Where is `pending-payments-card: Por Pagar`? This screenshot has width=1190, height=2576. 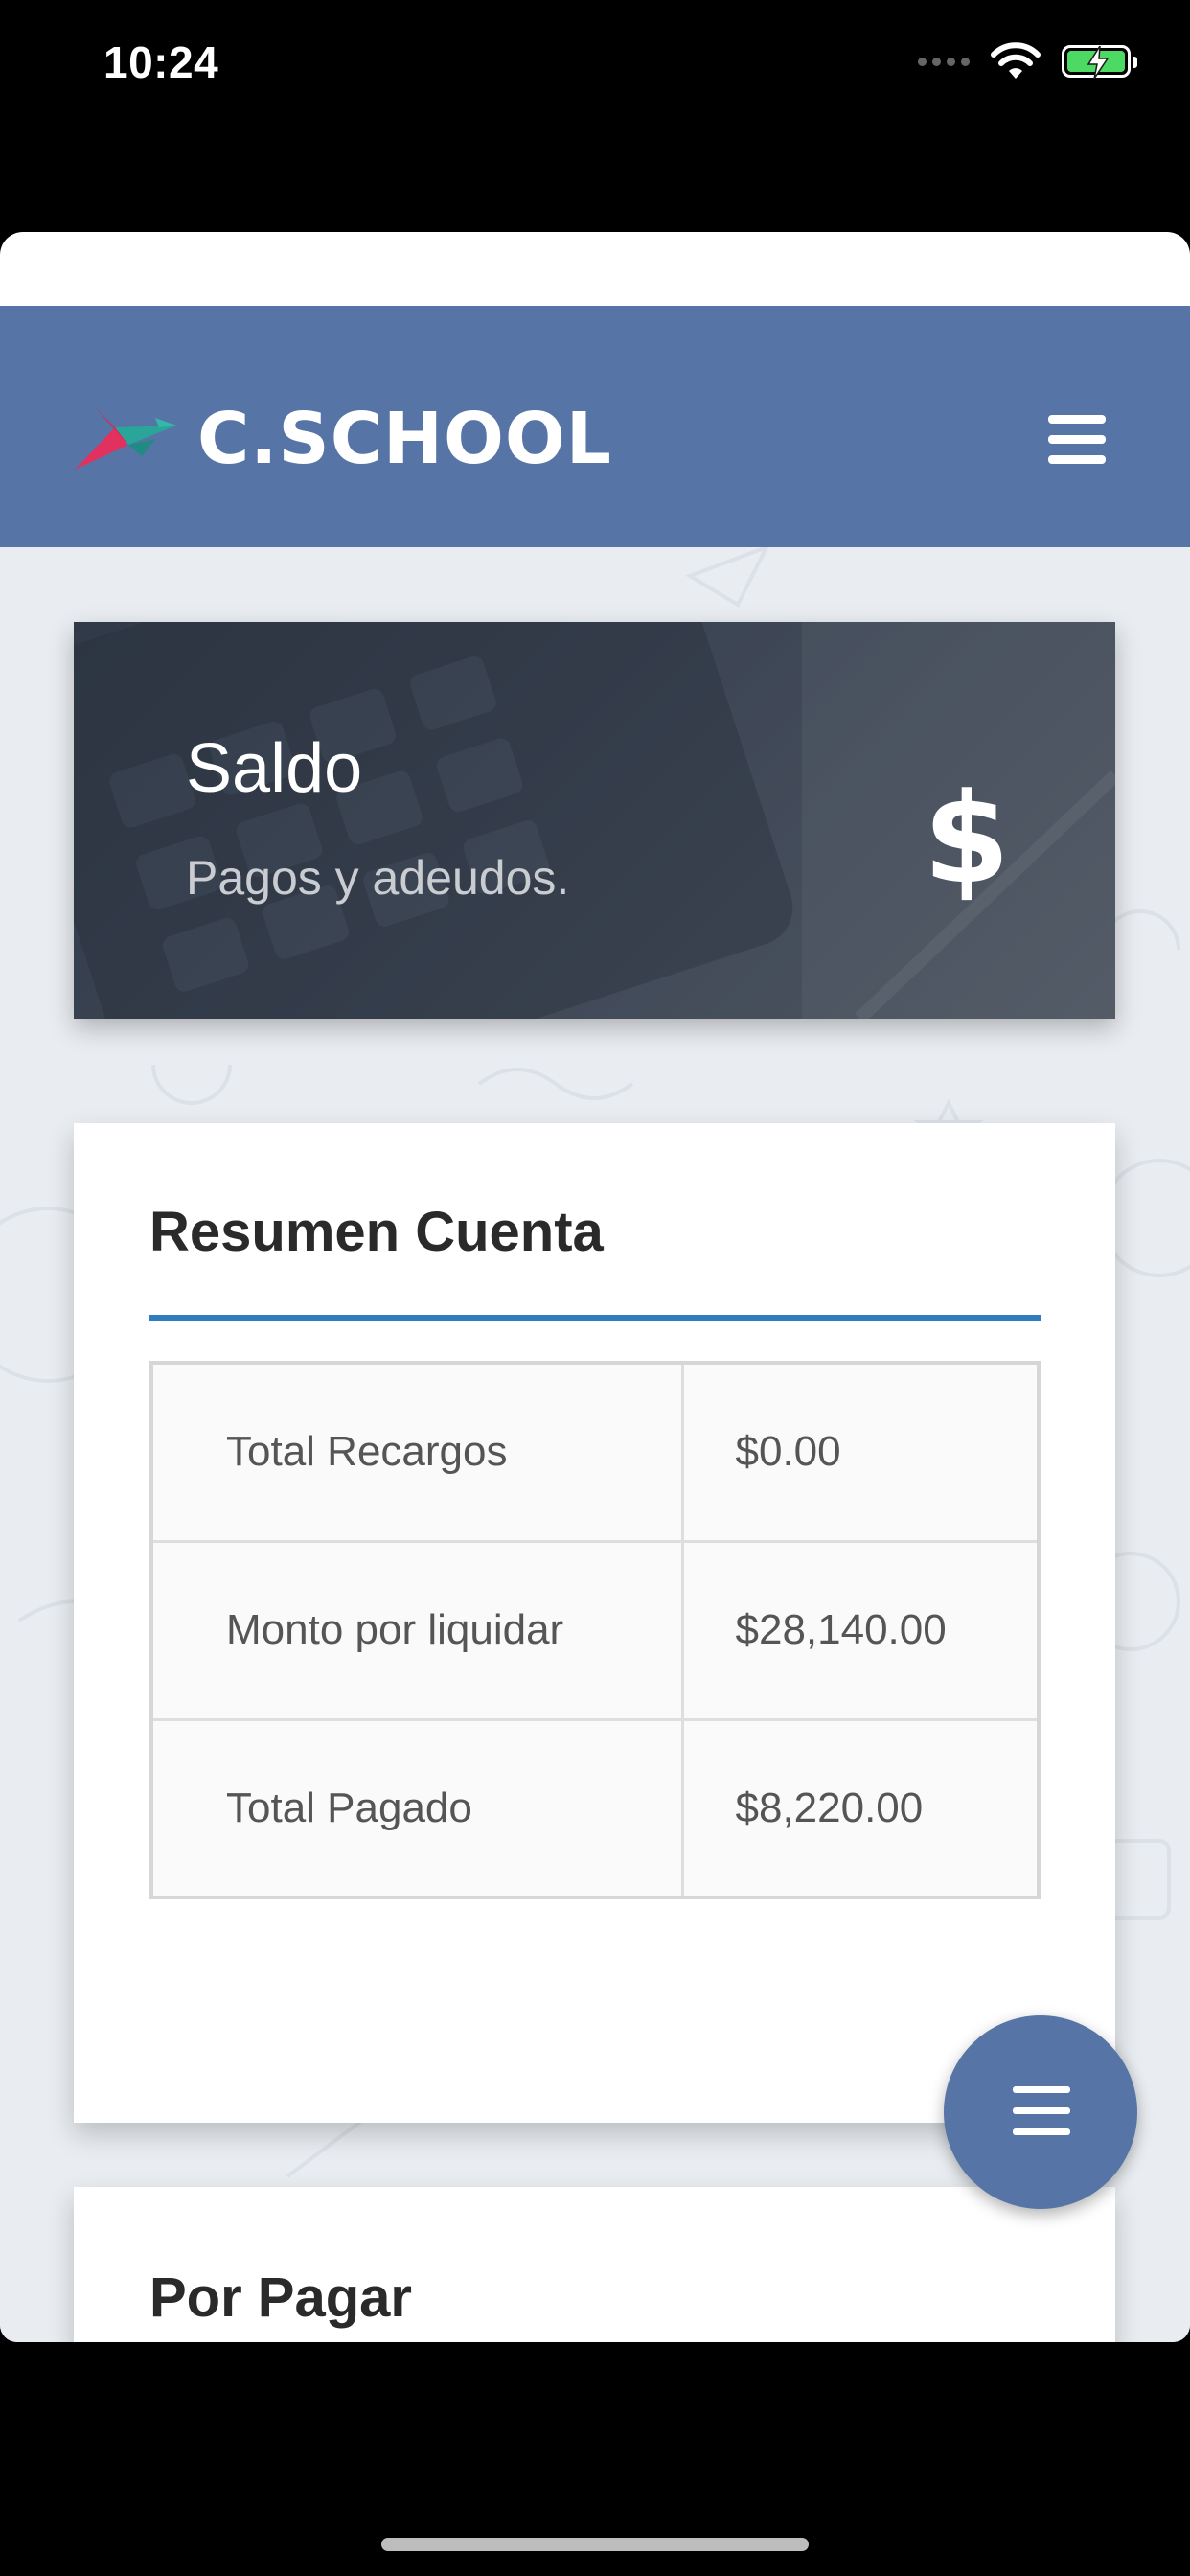 pending-payments-card: Por Pagar is located at coordinates (594, 2264).